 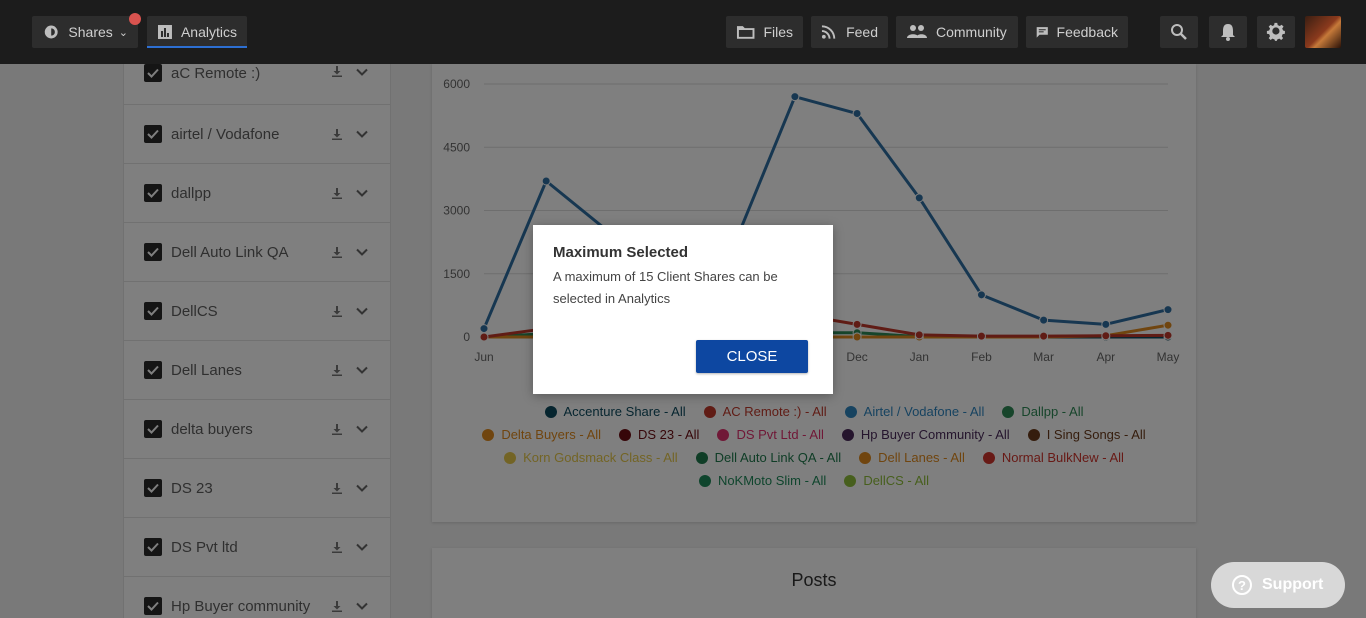 What do you see at coordinates (51, 32) in the screenshot?
I see `shares-icon` at bounding box center [51, 32].